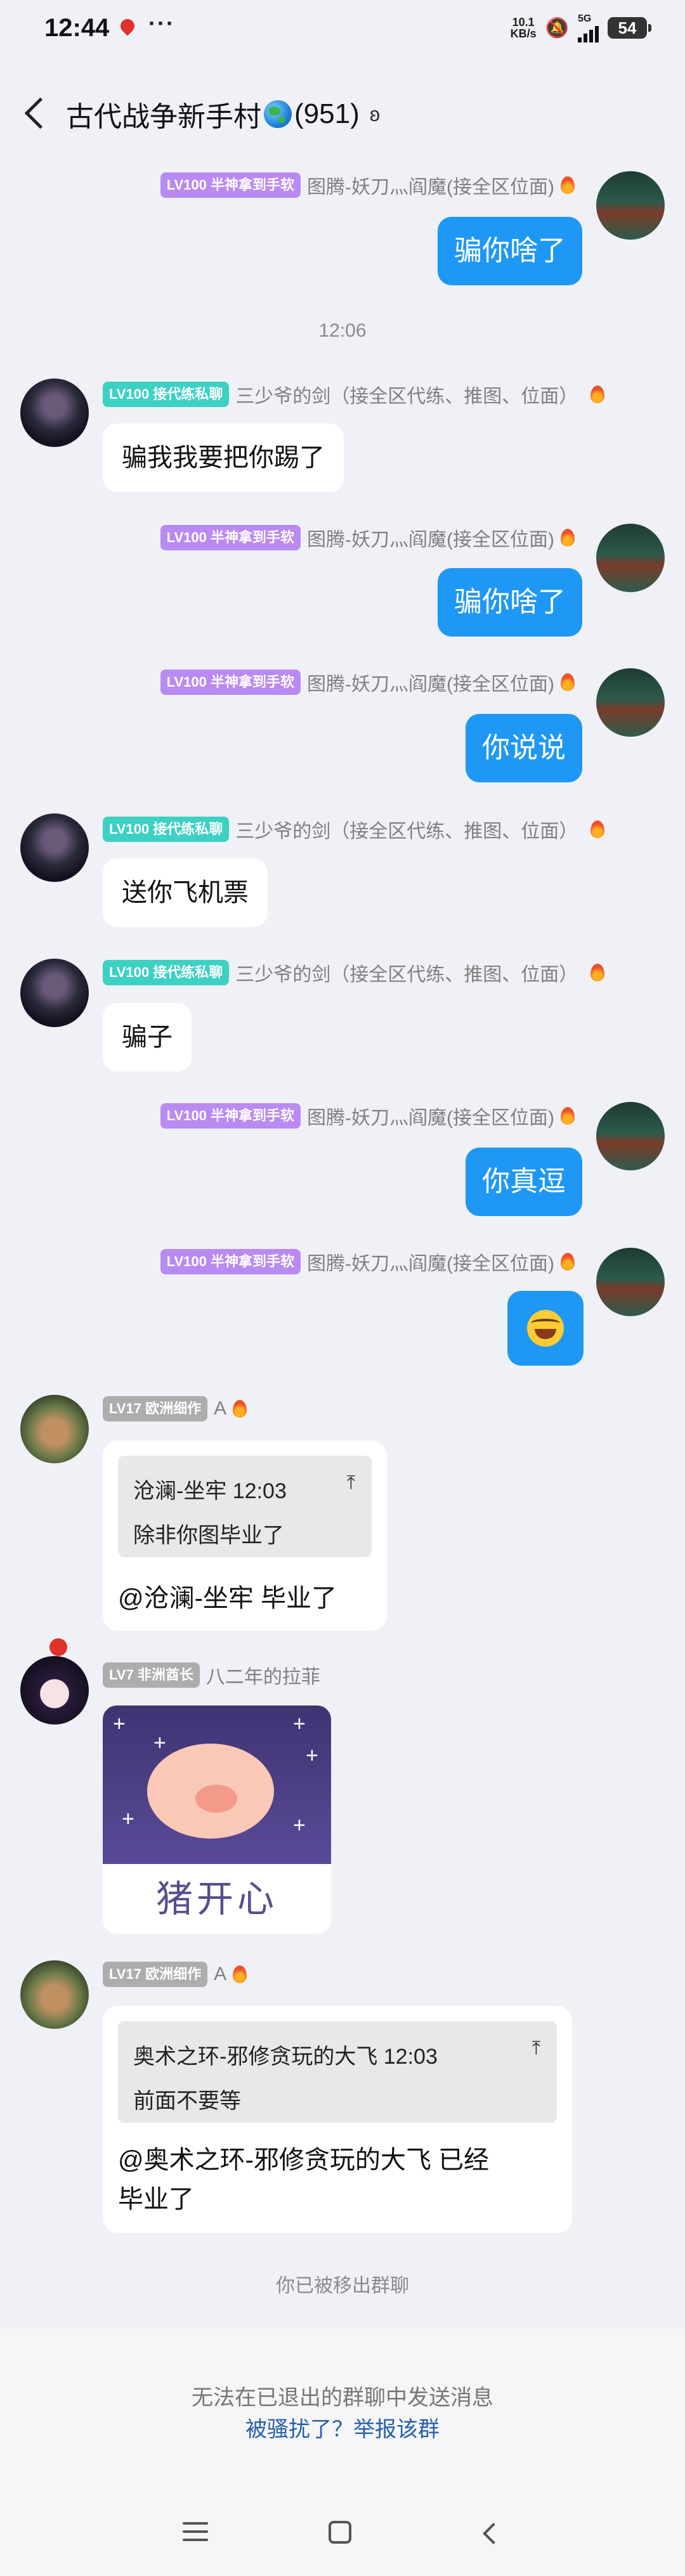 This screenshot has height=2576, width=685. I want to click on signal-indicator: 5G, so click(588, 27).